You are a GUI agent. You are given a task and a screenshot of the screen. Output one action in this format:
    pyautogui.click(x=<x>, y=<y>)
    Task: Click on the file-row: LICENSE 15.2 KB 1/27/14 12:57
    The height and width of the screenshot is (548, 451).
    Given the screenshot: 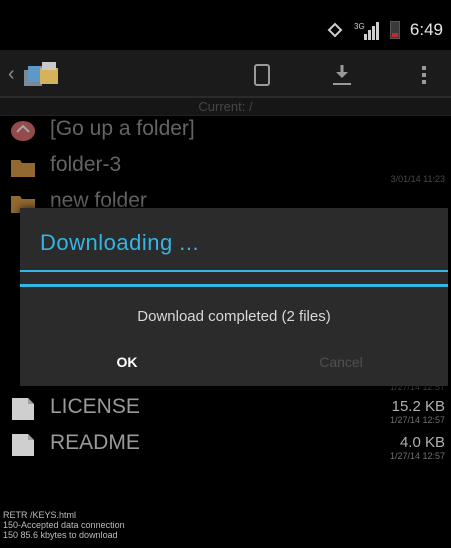 What is the action you would take?
    pyautogui.click(x=225, y=410)
    